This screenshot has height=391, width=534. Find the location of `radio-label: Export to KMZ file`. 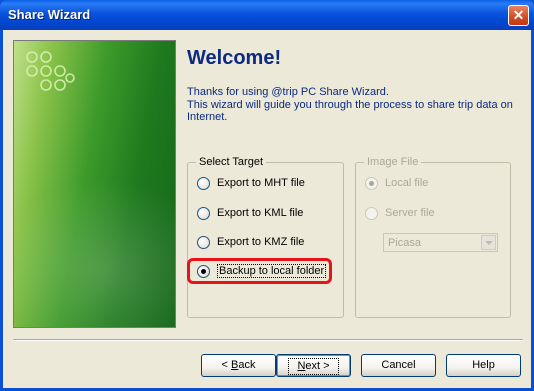

radio-label: Export to KMZ file is located at coordinates (261, 242).